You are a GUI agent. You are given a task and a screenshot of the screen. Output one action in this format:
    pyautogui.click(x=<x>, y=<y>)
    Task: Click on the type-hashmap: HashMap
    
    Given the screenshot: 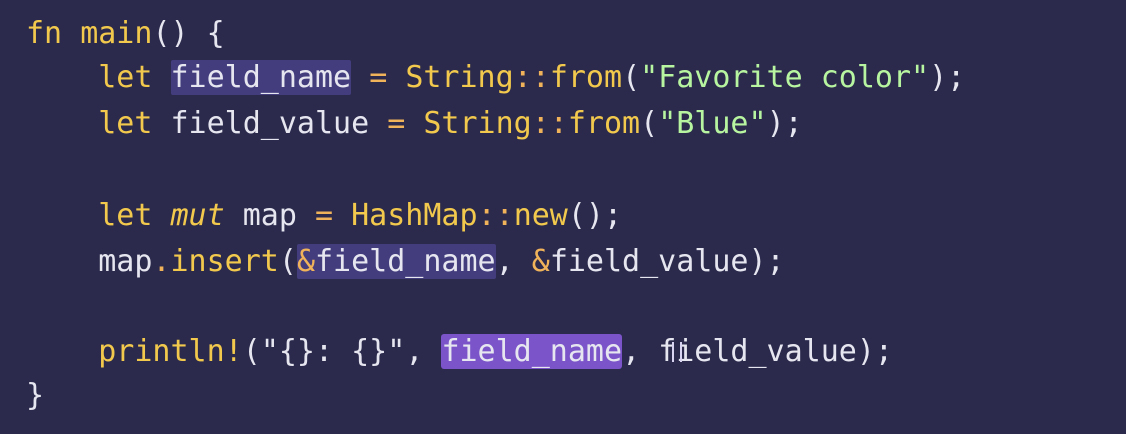 What is the action you would take?
    pyautogui.click(x=414, y=215)
    